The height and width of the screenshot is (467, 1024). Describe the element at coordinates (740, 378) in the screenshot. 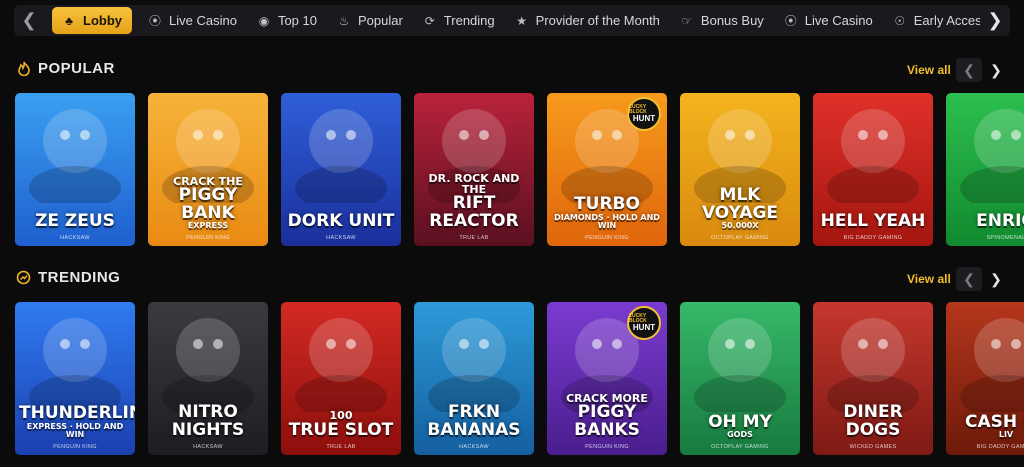

I see `game-card: OH MY GODS OCTOPLAY GAMING` at that location.